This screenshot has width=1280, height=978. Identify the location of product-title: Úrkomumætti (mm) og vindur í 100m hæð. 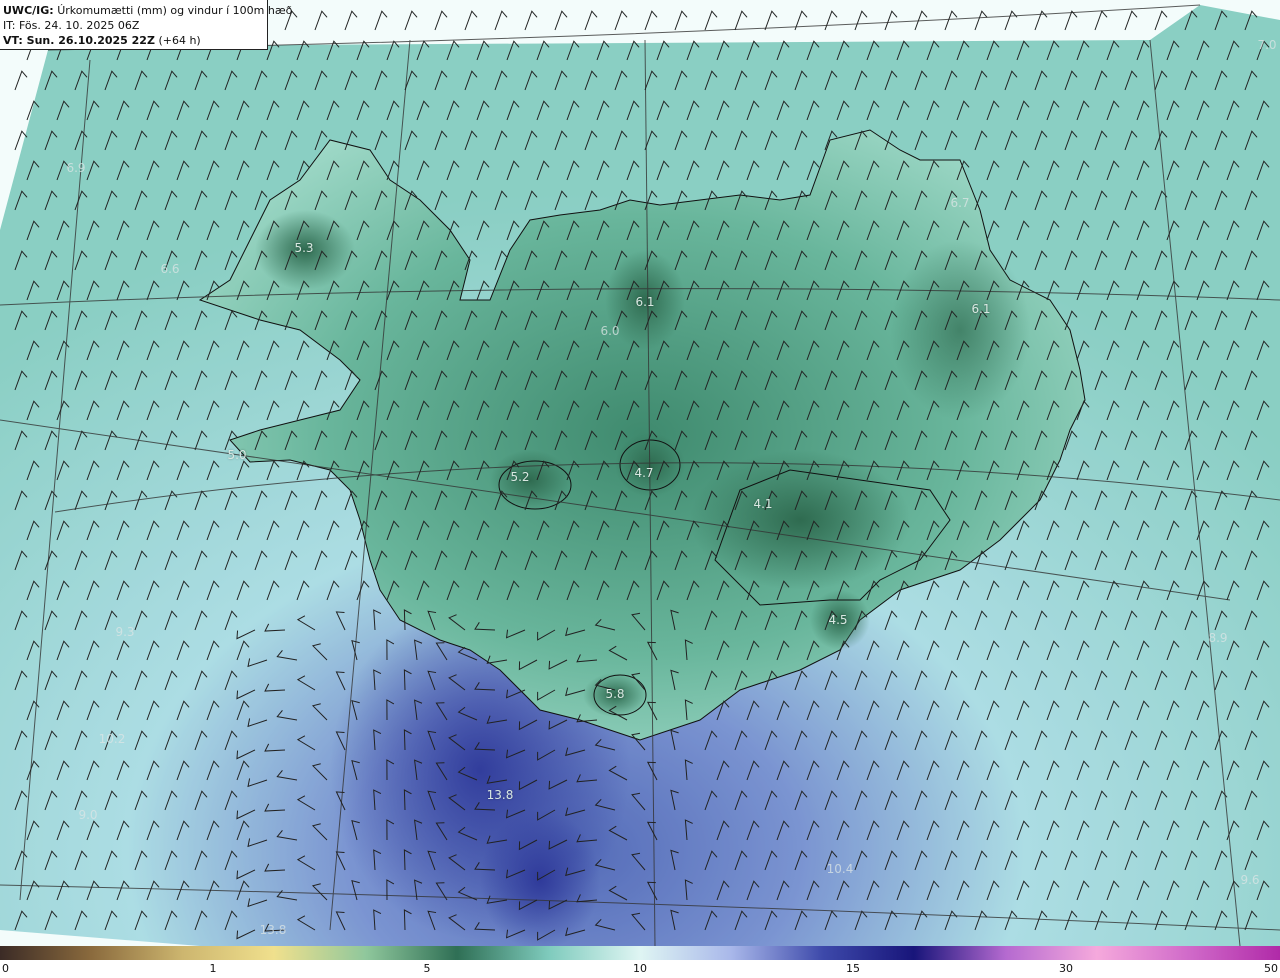
(175, 10).